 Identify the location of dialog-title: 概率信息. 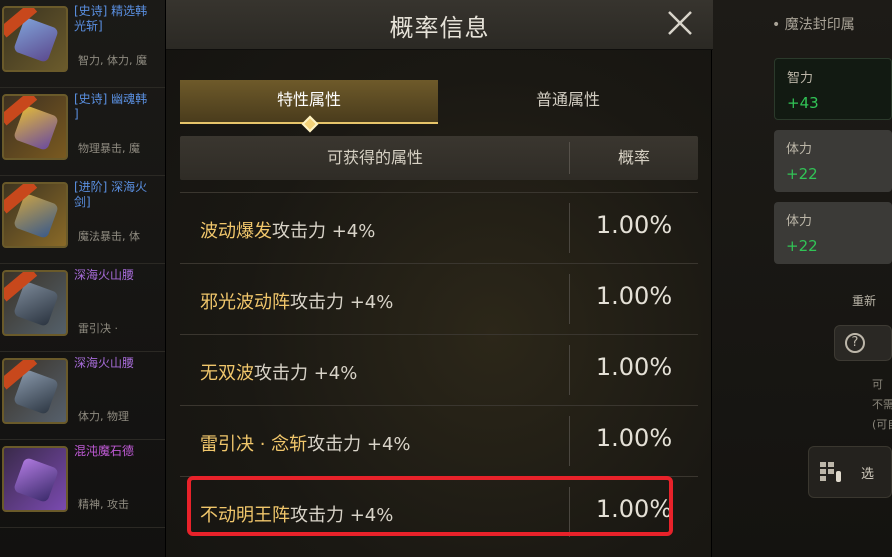
(439, 28).